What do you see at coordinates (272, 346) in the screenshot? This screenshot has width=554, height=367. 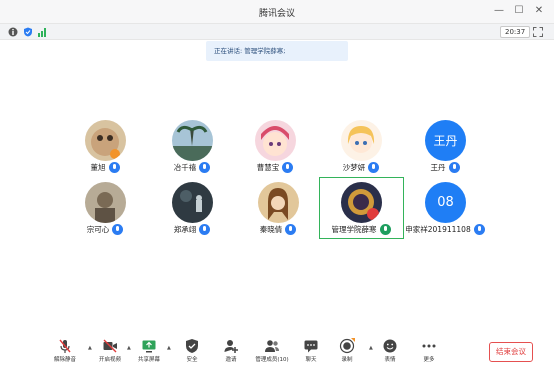 I see `members-icon` at bounding box center [272, 346].